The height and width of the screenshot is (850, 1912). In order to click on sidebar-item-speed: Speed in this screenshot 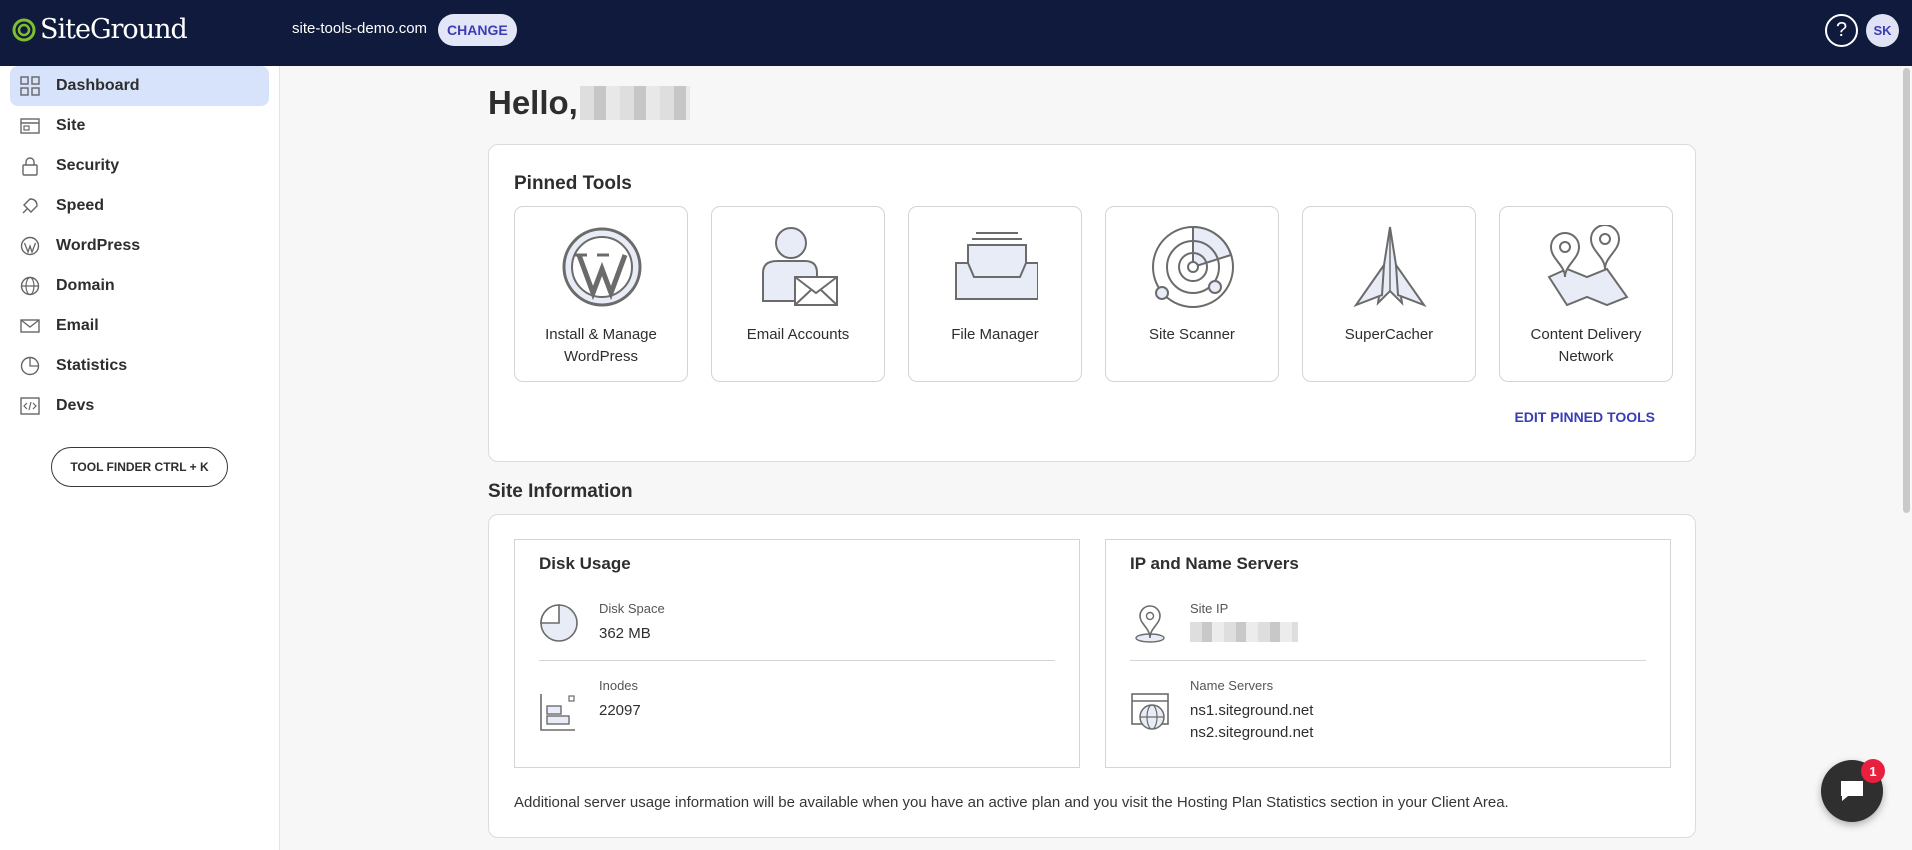, I will do `click(139, 206)`.